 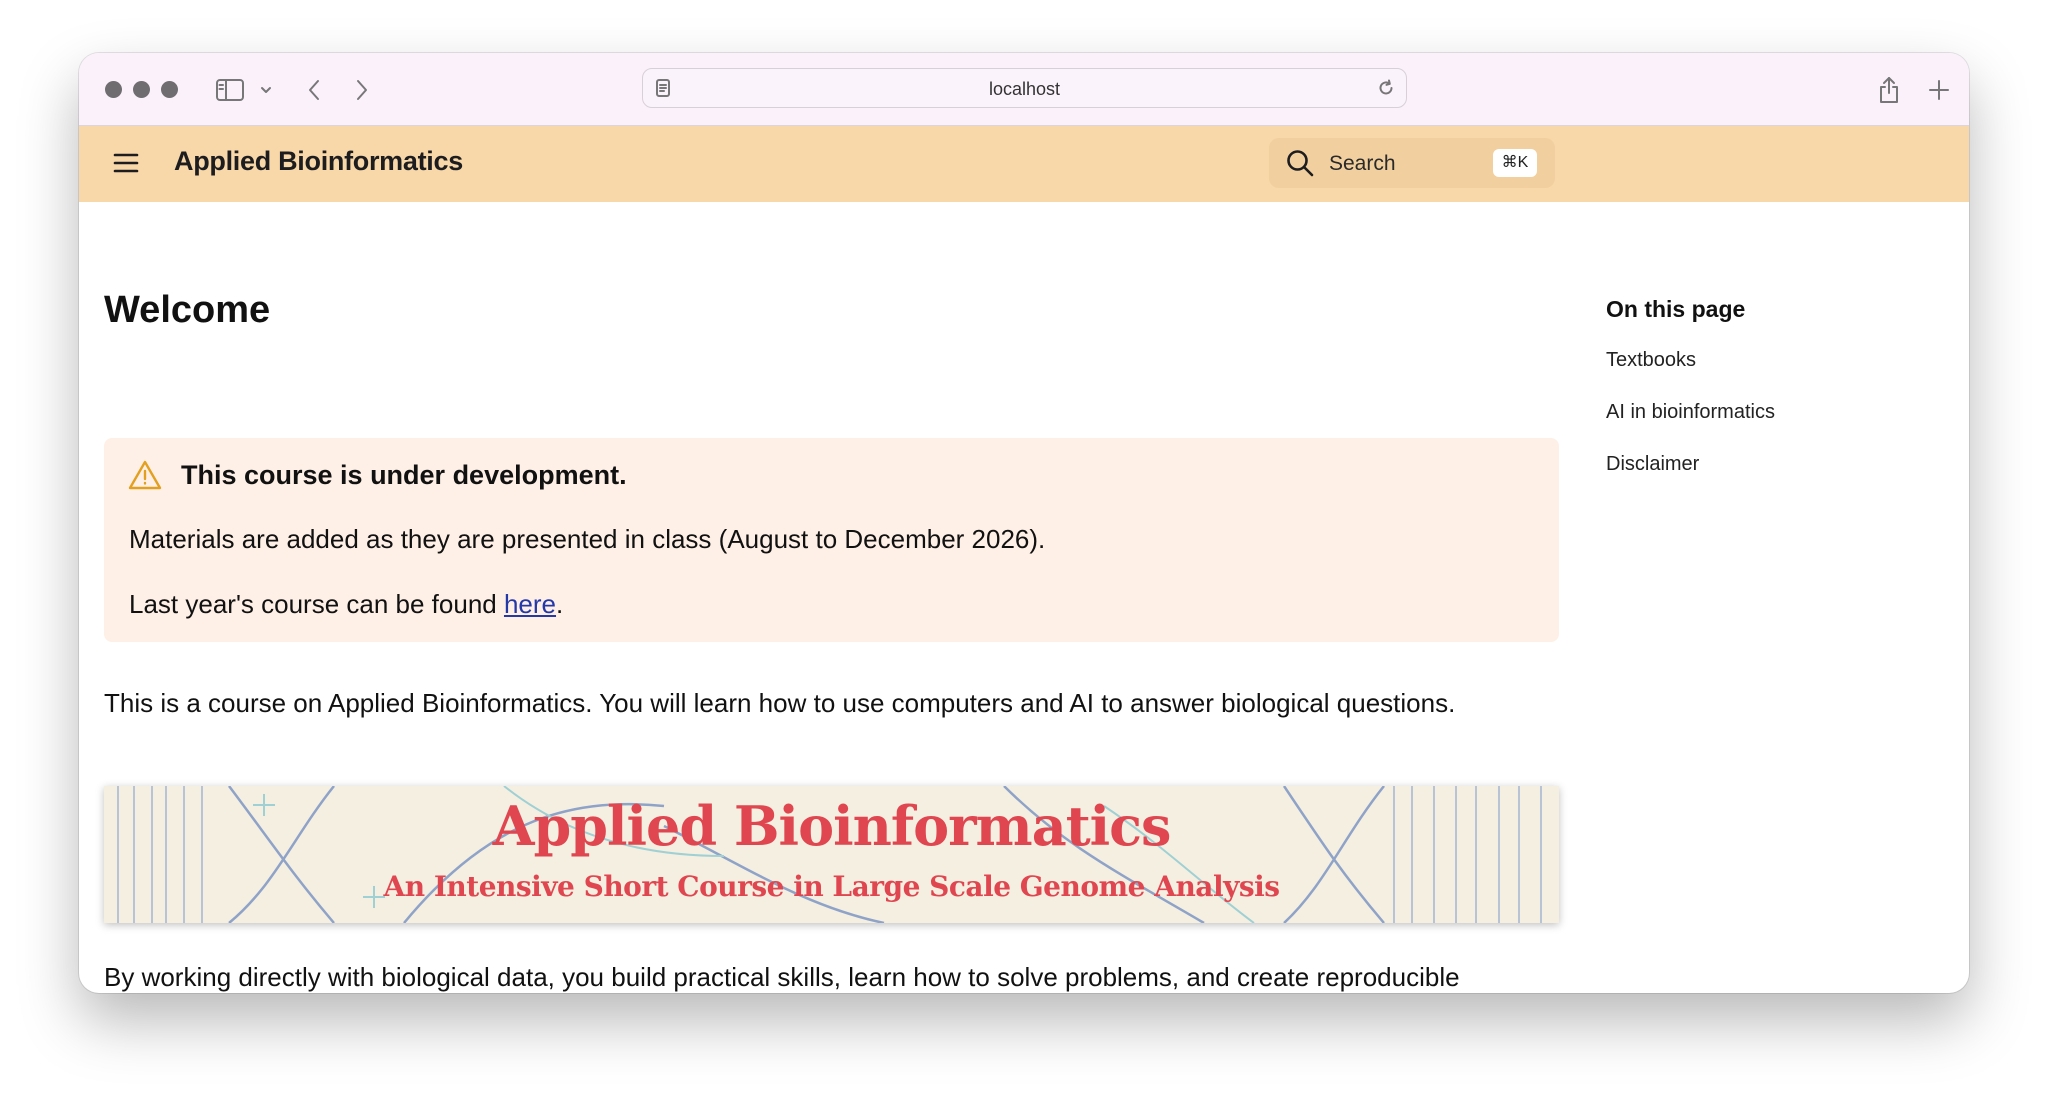 What do you see at coordinates (832, 826) in the screenshot?
I see `banner-title: Applied Bioinformatics` at bounding box center [832, 826].